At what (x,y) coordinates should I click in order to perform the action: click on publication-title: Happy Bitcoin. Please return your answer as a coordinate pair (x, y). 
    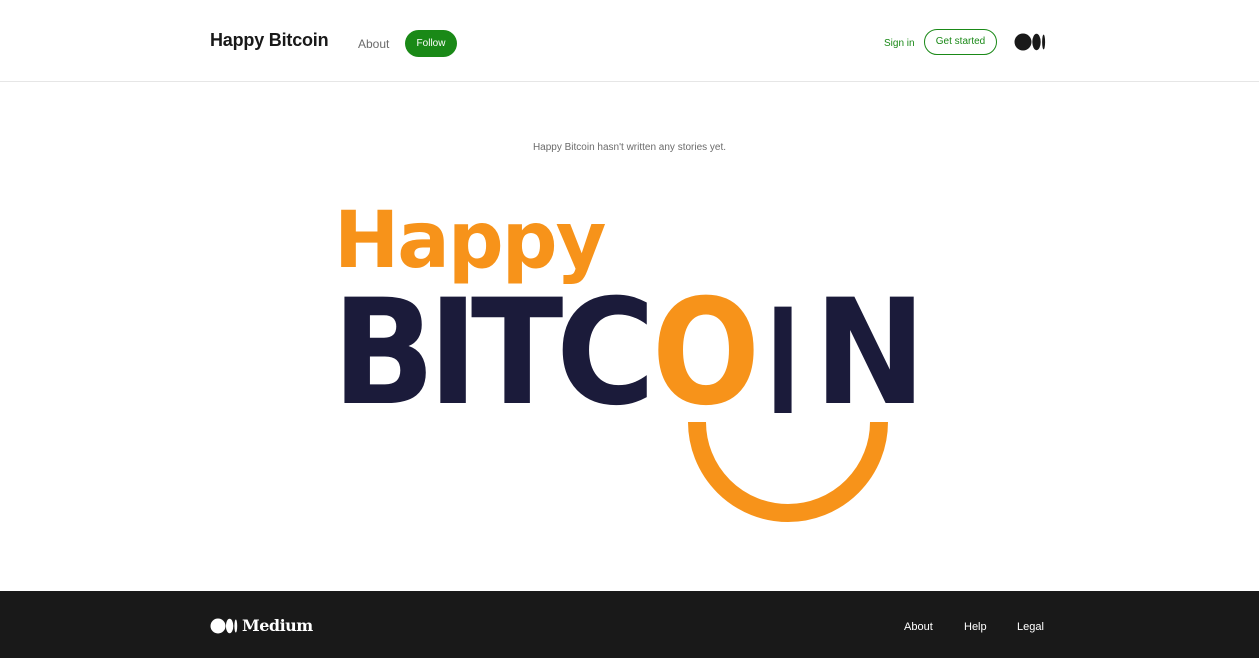
    Looking at the image, I should click on (269, 40).